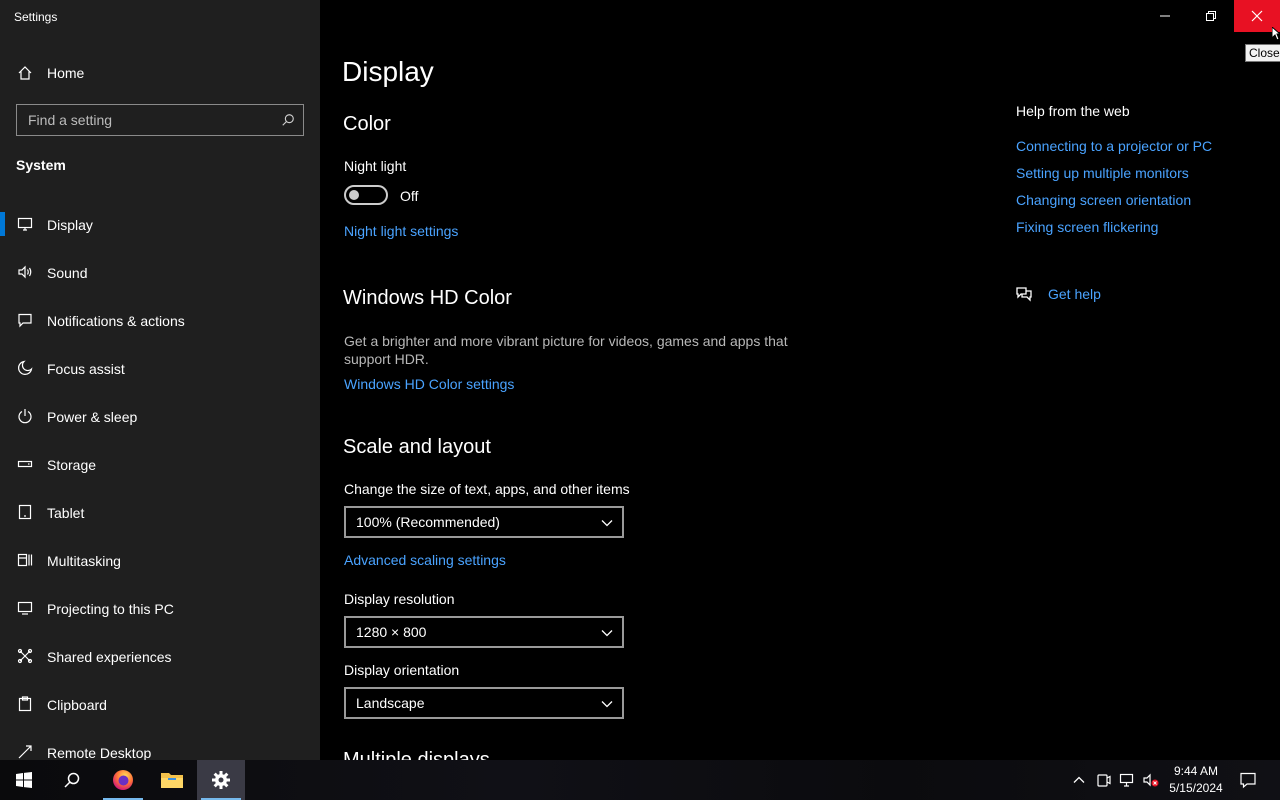 The height and width of the screenshot is (800, 1280). What do you see at coordinates (1276, 34) in the screenshot?
I see `mouse-cursor-icon` at bounding box center [1276, 34].